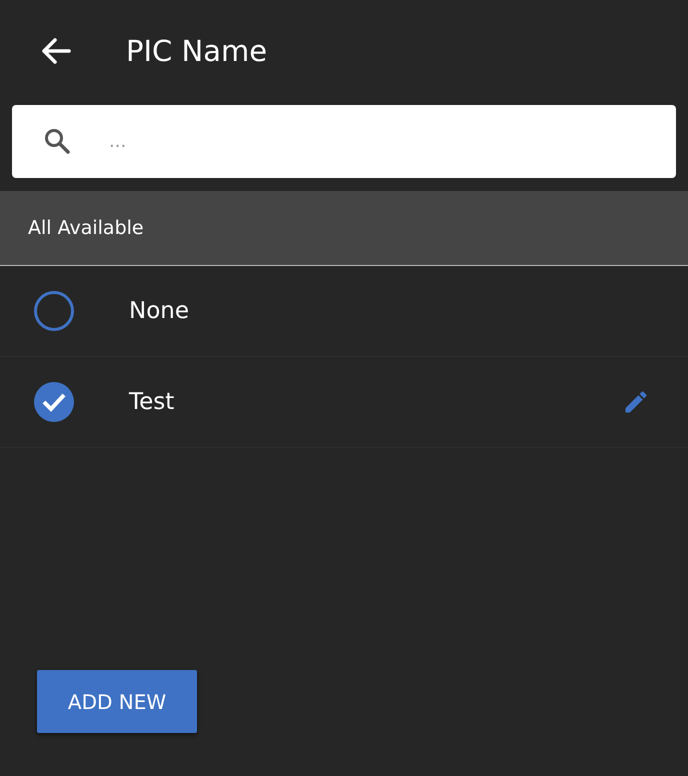 The width and height of the screenshot is (688, 776). What do you see at coordinates (57, 141) in the screenshot?
I see `search-icon` at bounding box center [57, 141].